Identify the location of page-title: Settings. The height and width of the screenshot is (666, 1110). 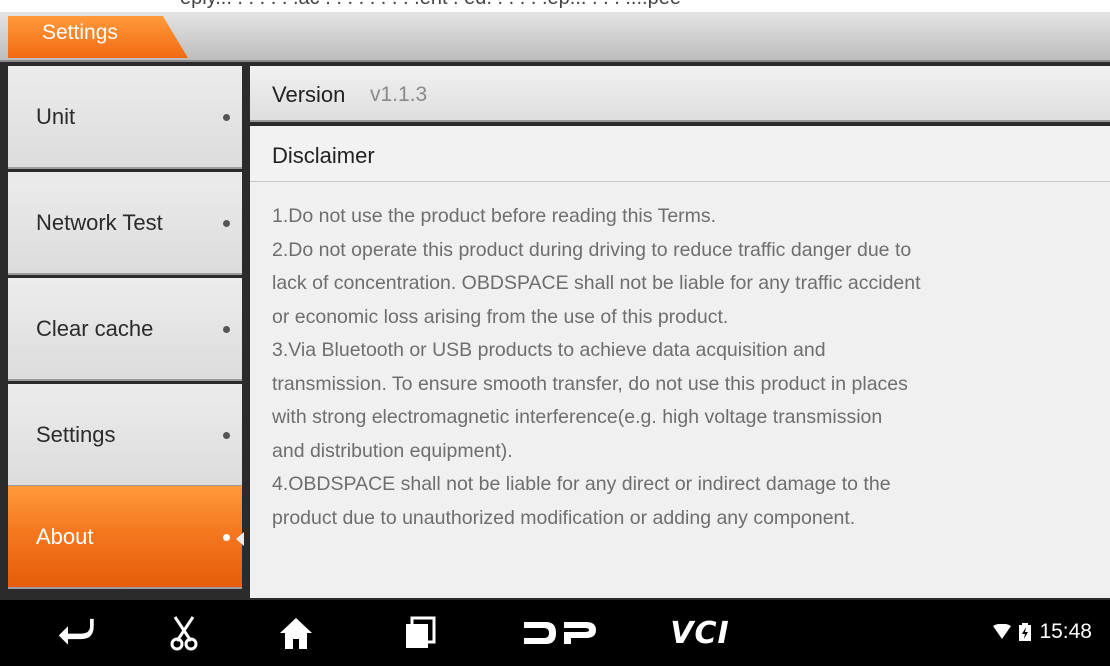
(80, 32).